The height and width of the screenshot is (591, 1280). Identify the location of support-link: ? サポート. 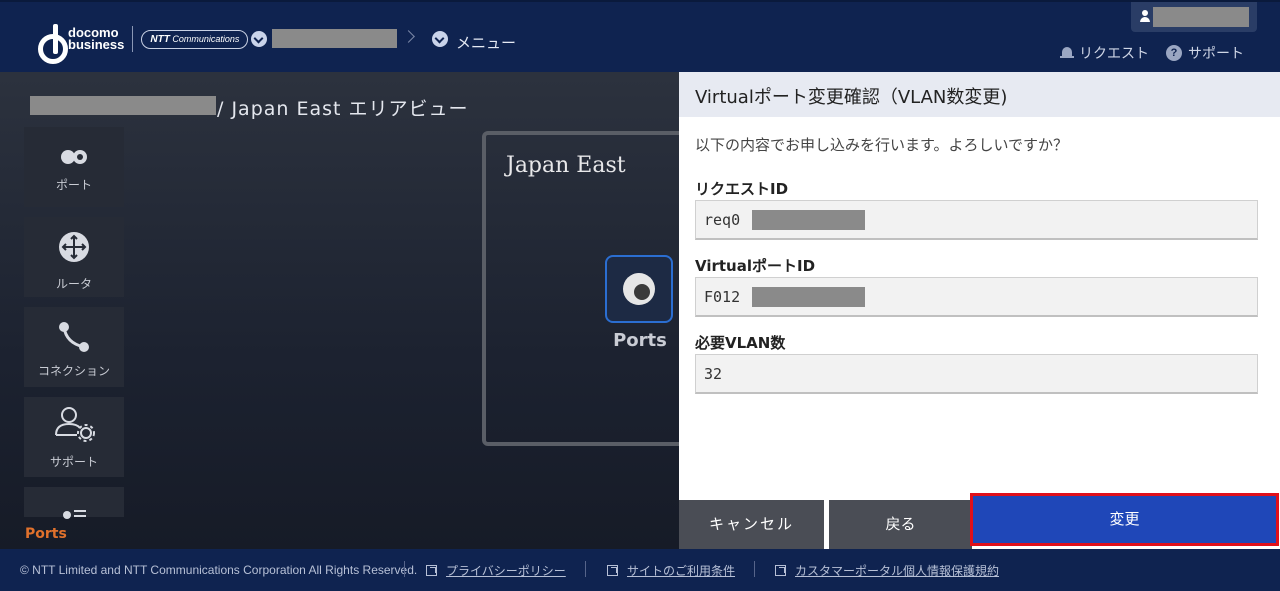
(1205, 53).